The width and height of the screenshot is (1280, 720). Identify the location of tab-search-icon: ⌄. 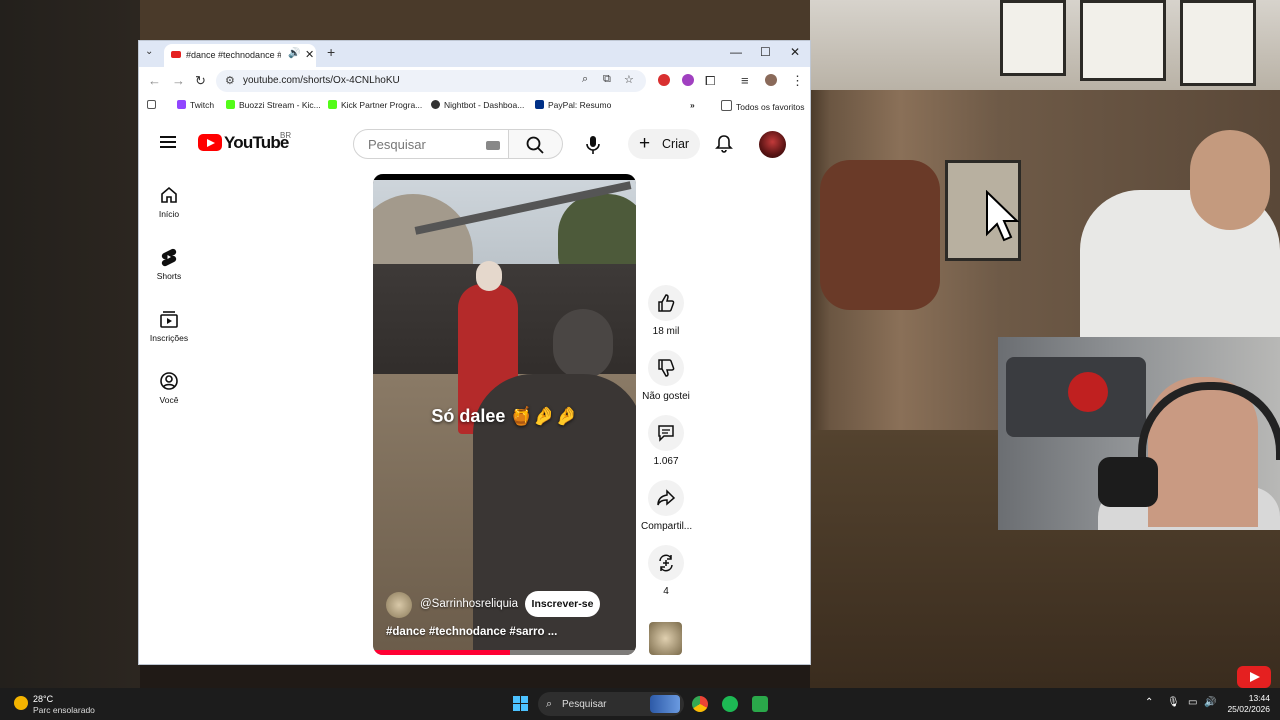
(149, 51).